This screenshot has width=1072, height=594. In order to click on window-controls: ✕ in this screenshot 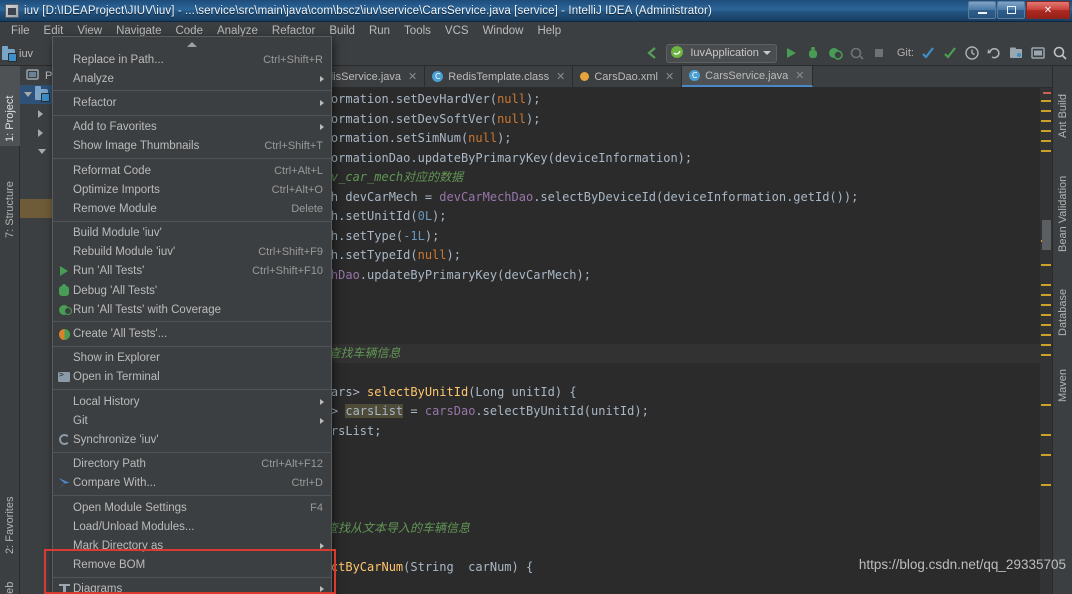, I will do `click(1019, 10)`.